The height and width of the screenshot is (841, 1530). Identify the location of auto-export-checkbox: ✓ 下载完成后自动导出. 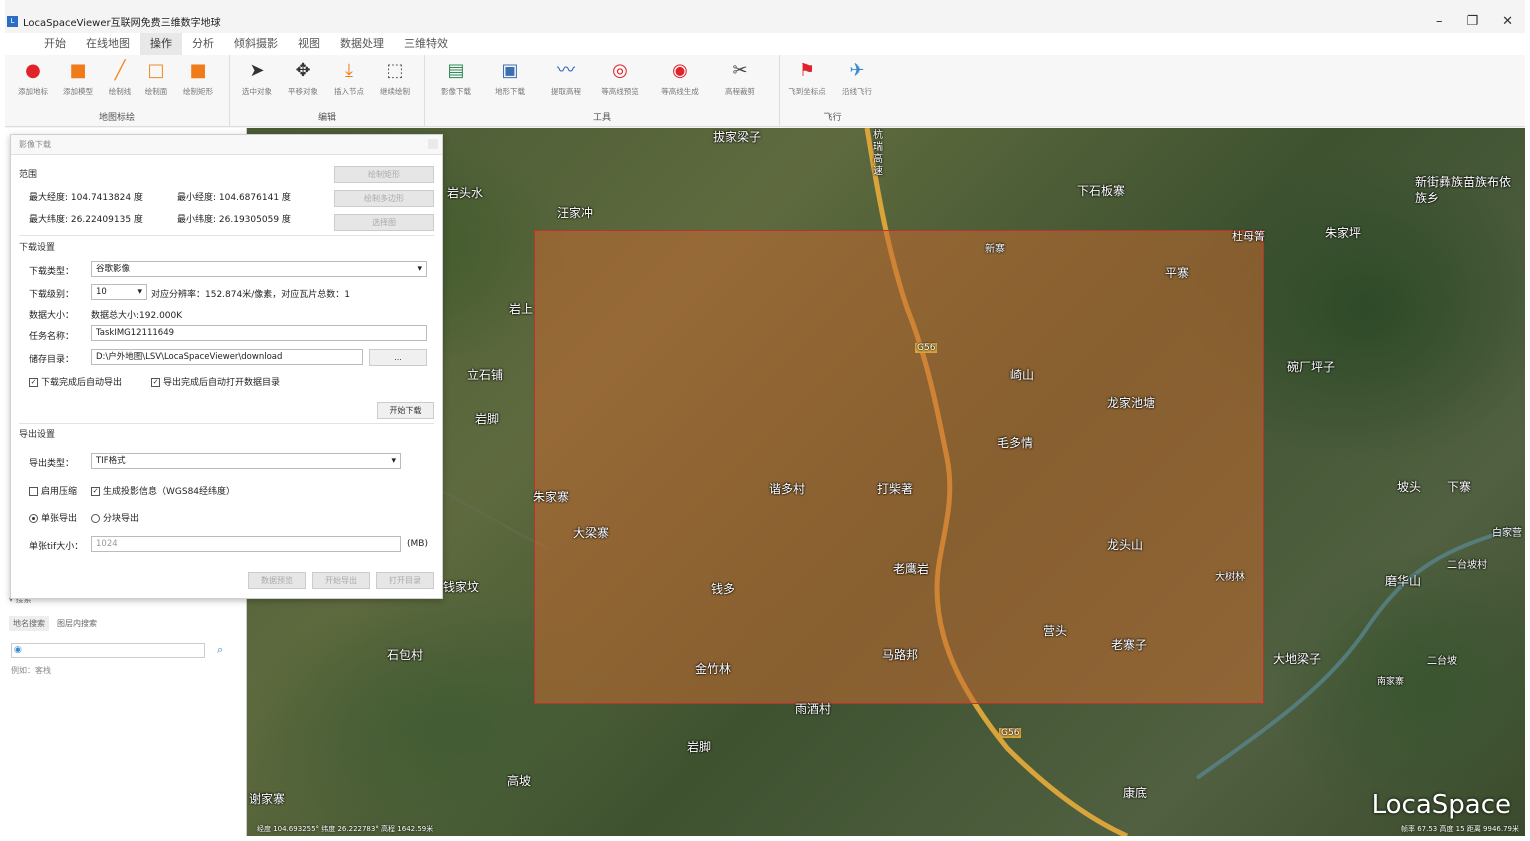
(75, 381).